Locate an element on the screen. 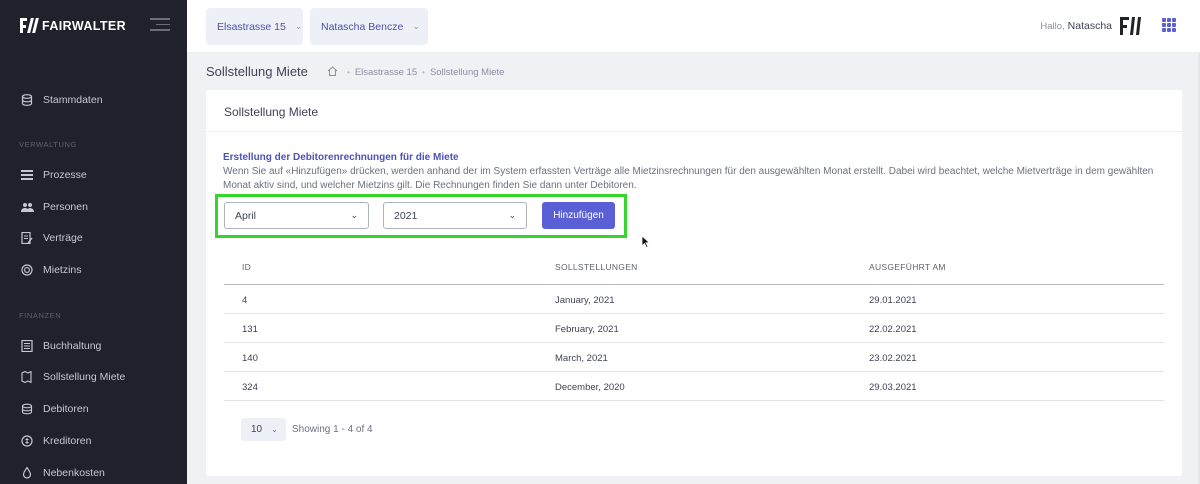 This screenshot has height=484, width=1200. sidebar-item-buchhaltung: Buchhaltung is located at coordinates (60, 346).